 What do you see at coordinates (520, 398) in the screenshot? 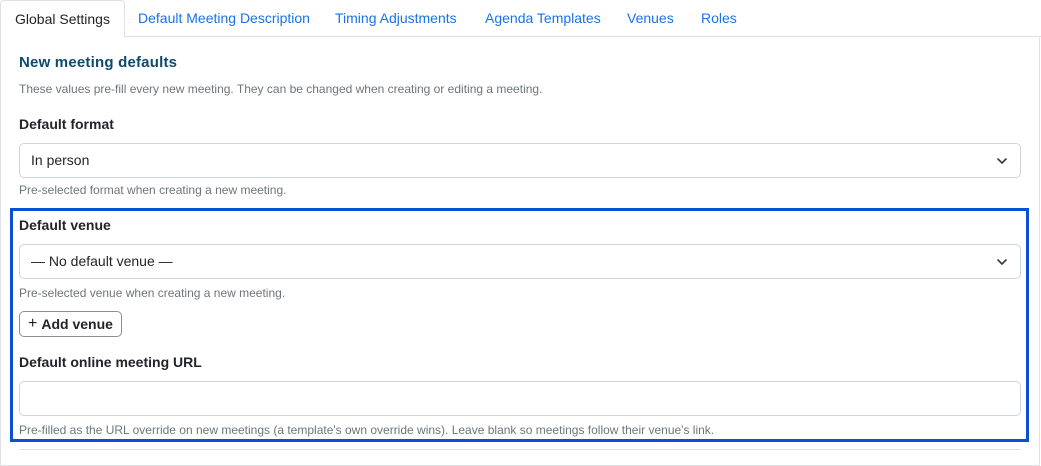
I see `default-online-url-input` at bounding box center [520, 398].